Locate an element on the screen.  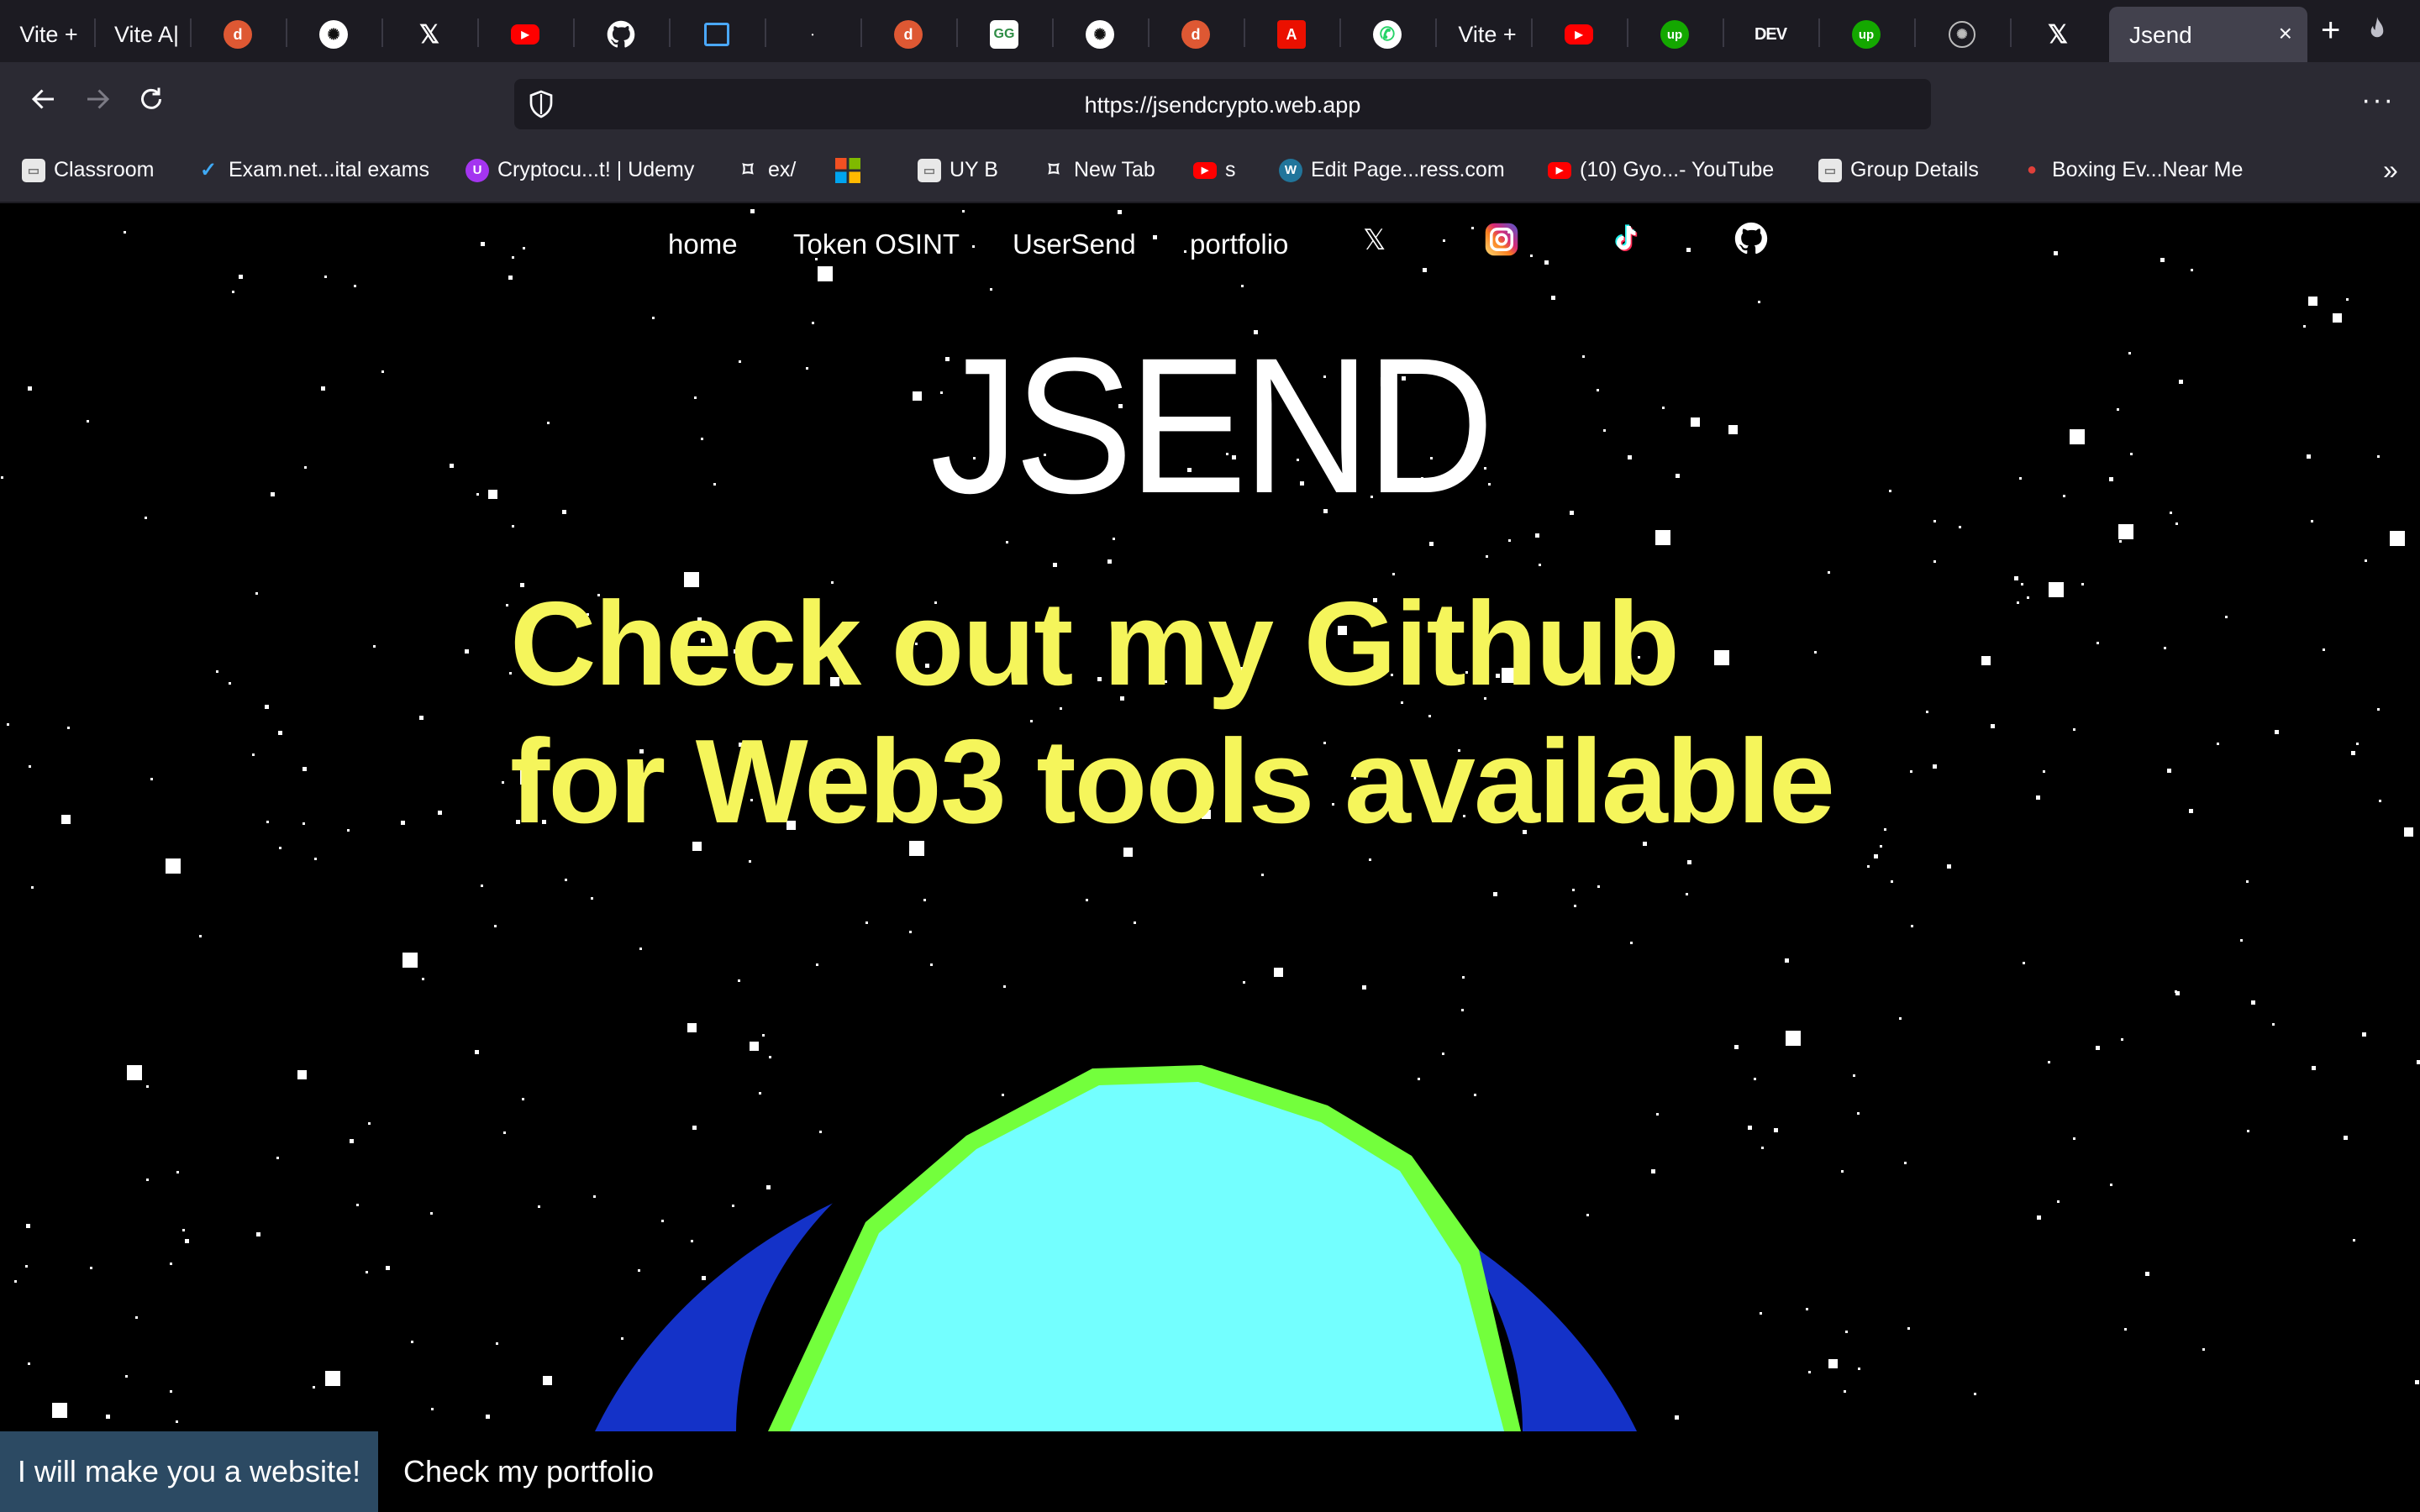
new-tab-button: + is located at coordinates (2330, 30).